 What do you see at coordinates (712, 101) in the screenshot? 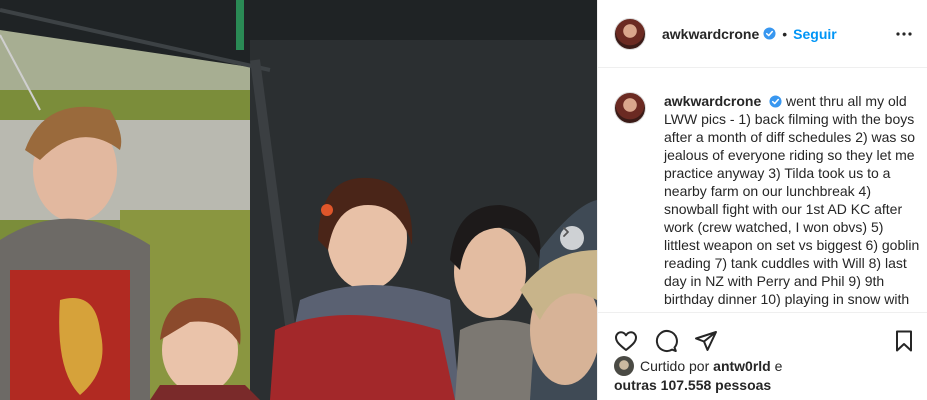
I see `caption-username: awkwardcrone` at bounding box center [712, 101].